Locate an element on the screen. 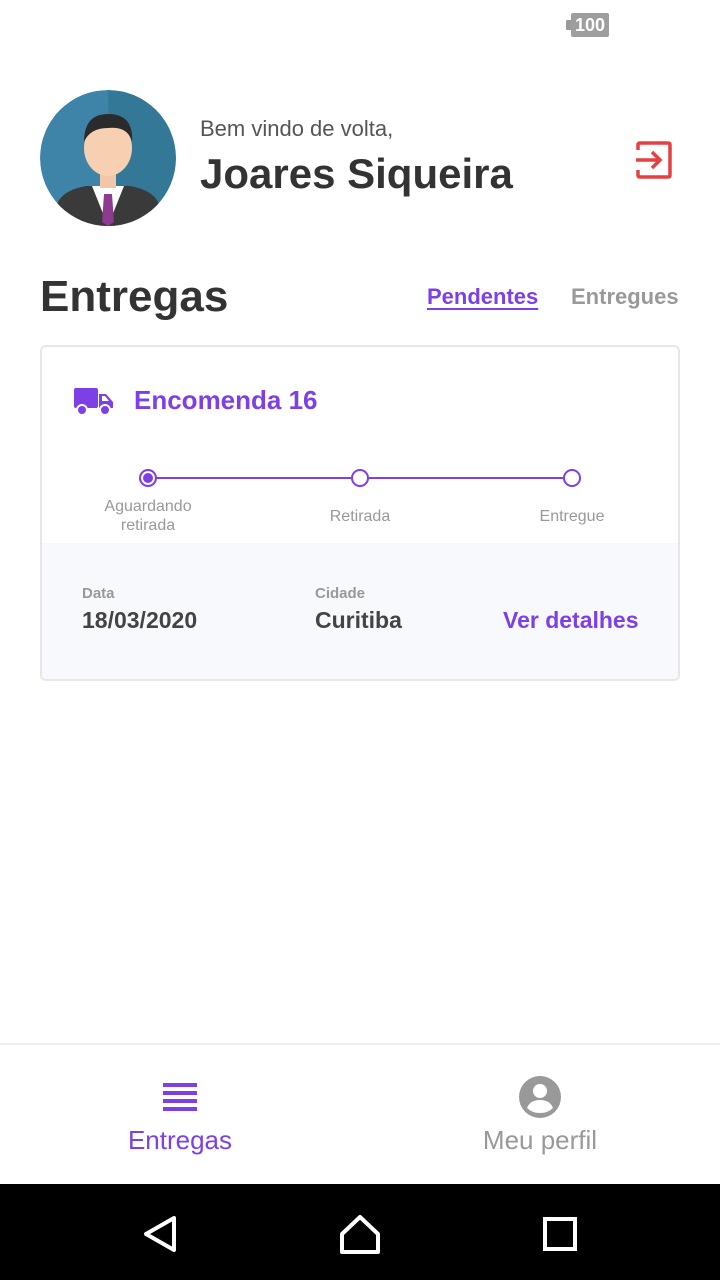 Image resolution: width=720 pixels, height=1280 pixels. status-bar: 100 is located at coordinates (360, 24).